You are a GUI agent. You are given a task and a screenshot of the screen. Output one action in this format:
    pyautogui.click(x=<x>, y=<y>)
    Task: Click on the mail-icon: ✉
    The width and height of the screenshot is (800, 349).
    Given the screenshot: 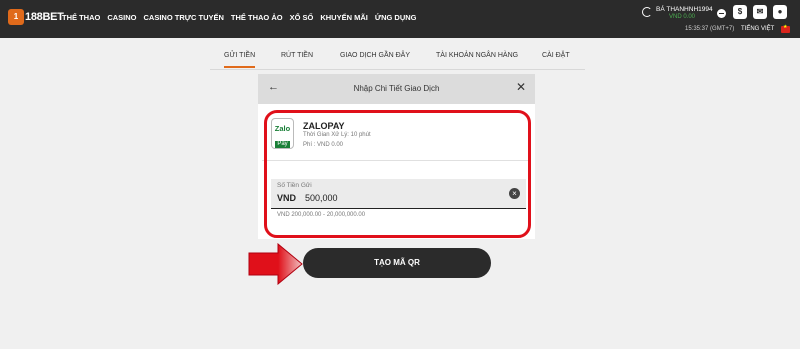 What is the action you would take?
    pyautogui.click(x=760, y=12)
    